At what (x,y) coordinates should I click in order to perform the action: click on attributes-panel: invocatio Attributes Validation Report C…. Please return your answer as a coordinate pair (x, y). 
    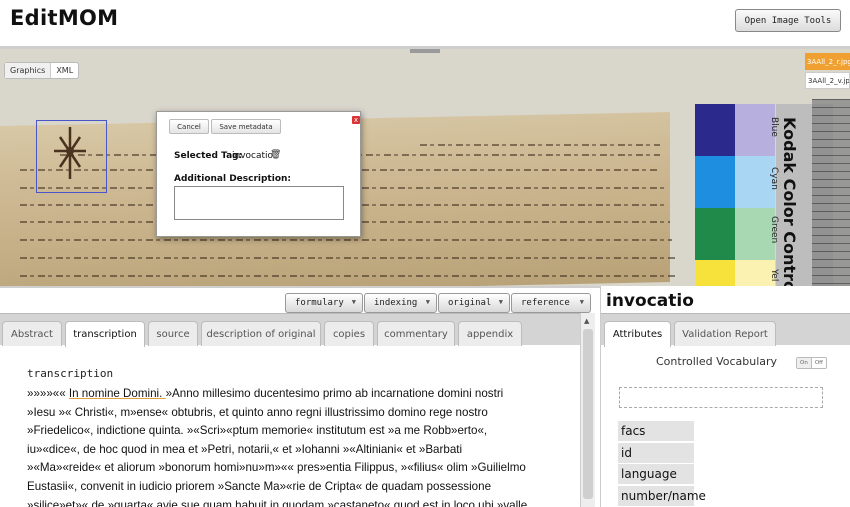
    Looking at the image, I should click on (725, 396).